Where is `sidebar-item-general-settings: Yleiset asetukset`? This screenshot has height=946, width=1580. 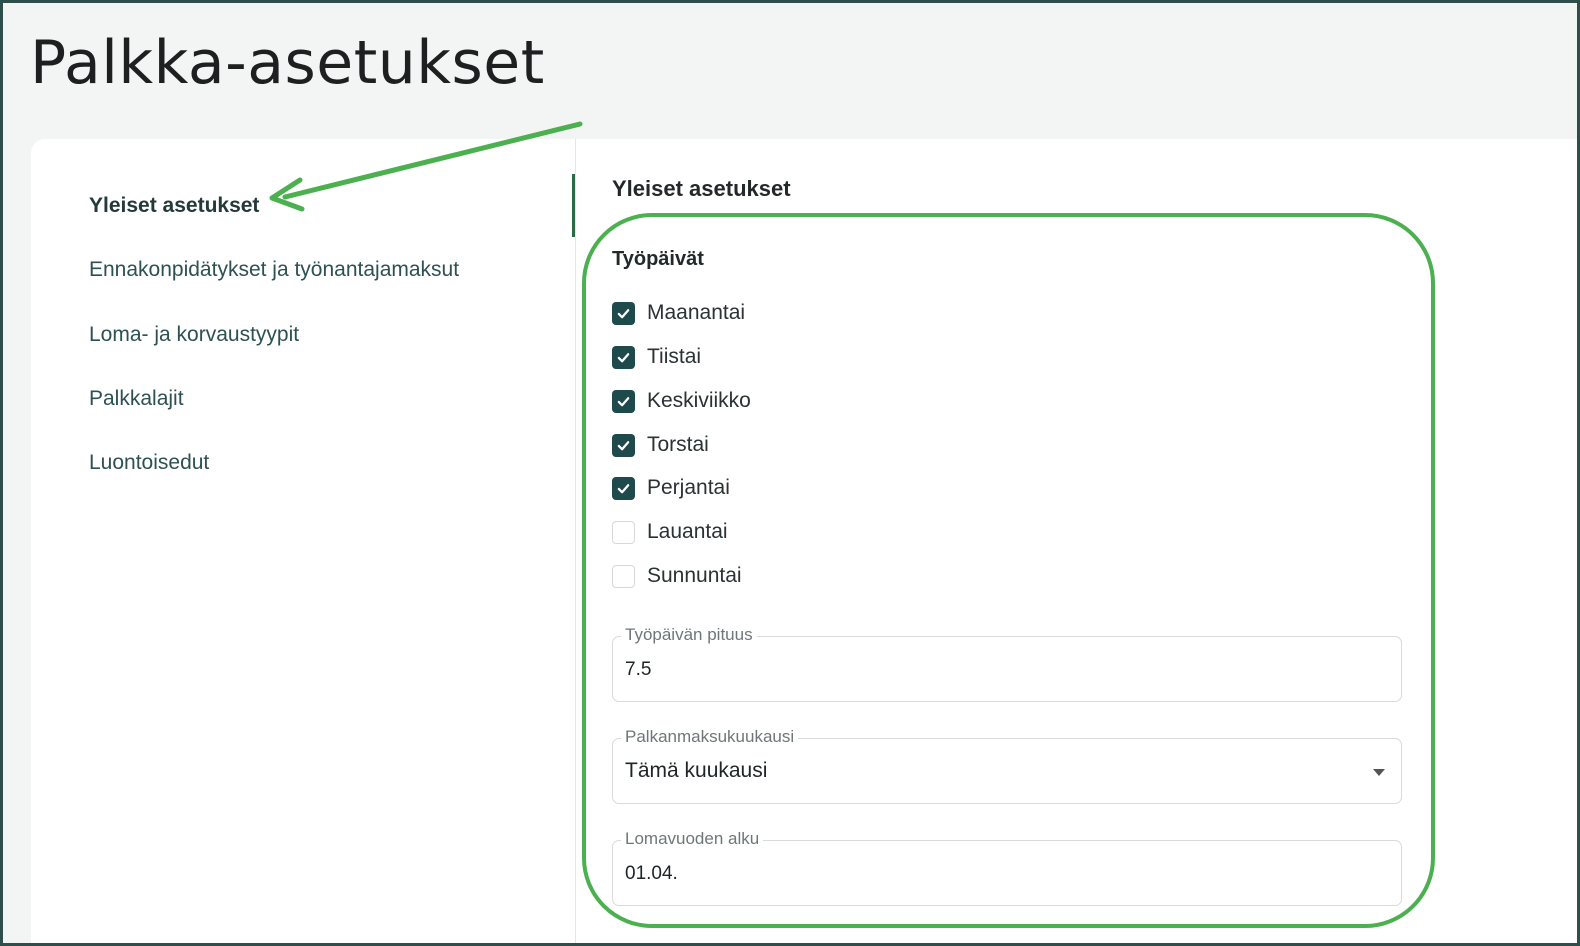 sidebar-item-general-settings: Yleiset asetukset is located at coordinates (174, 206).